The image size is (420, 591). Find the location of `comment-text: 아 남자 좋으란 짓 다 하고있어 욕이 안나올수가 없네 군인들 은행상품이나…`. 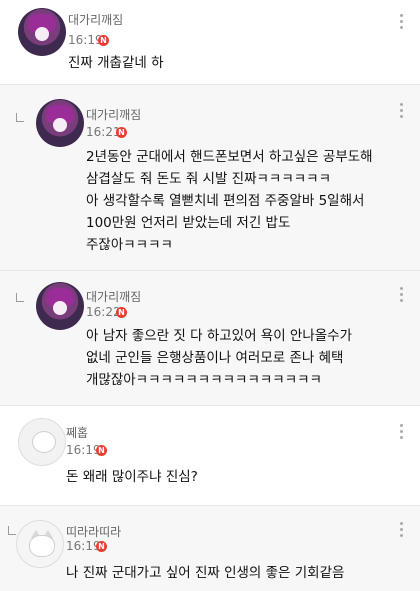

comment-text: 아 남자 좋으란 짓 다 하고있어 욕이 안나올수가 없네 군인들 은행상품이나… is located at coordinates (219, 358).